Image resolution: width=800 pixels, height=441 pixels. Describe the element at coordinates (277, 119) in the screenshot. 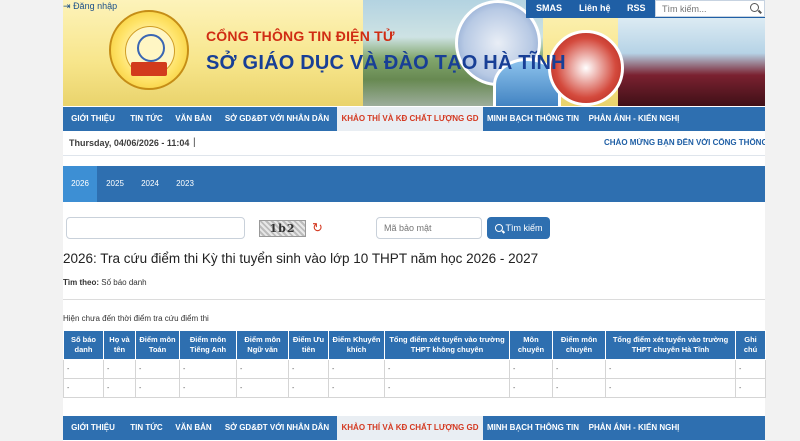

I see `nav-item-citizens: SỞ GD&ĐT VỚI NHÂN DÂN` at that location.